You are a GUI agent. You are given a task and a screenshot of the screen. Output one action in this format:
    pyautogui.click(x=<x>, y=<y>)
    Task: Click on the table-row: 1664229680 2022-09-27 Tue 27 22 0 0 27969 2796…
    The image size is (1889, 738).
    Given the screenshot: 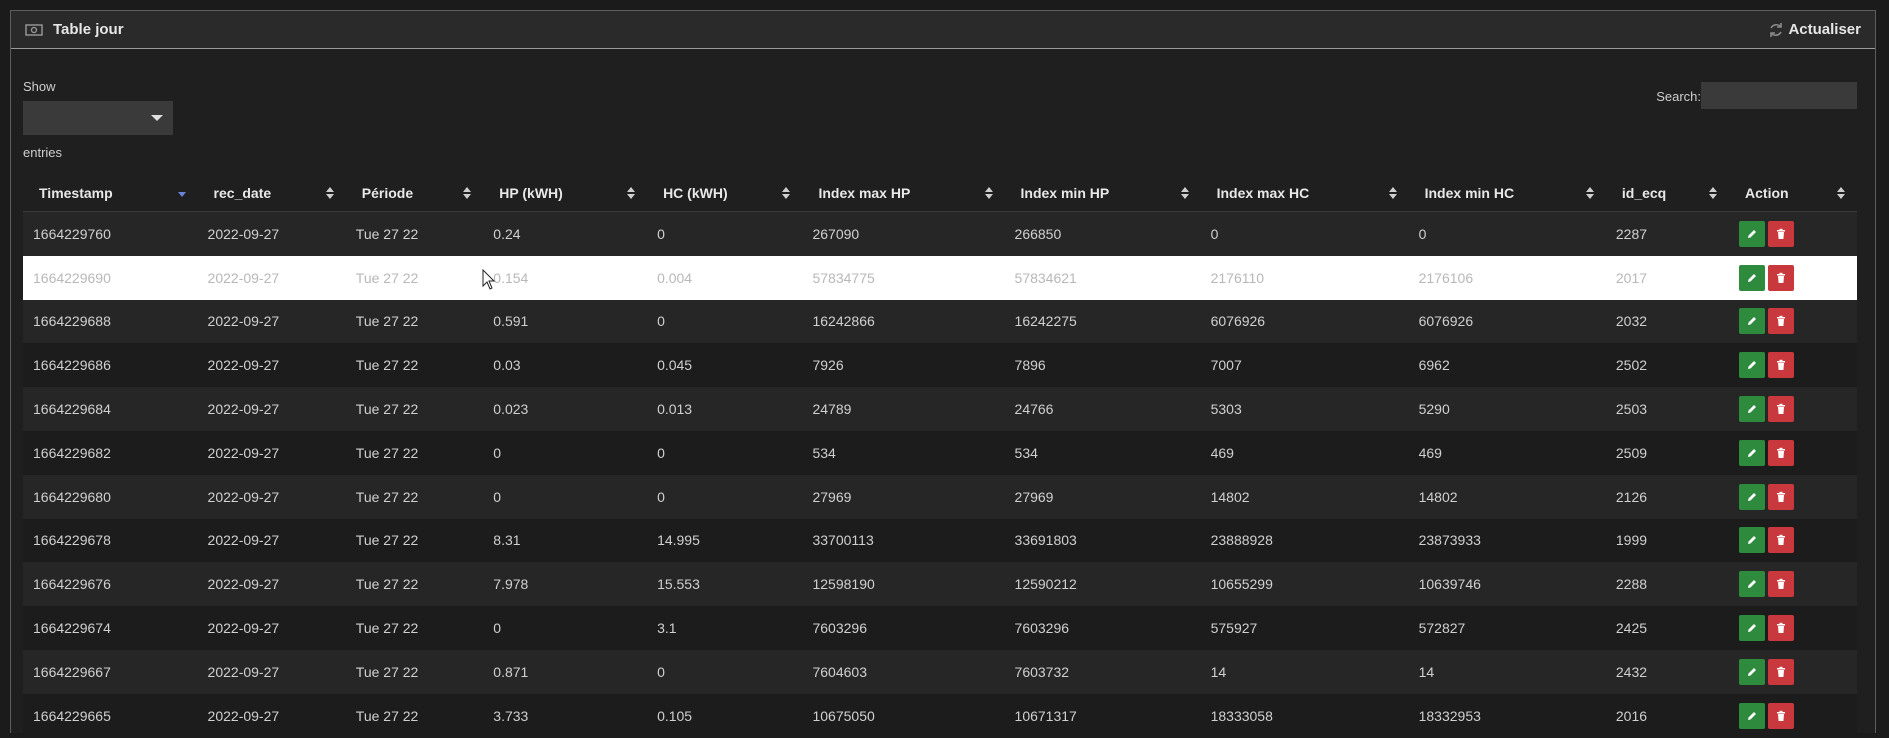 What is the action you would take?
    pyautogui.click(x=940, y=496)
    